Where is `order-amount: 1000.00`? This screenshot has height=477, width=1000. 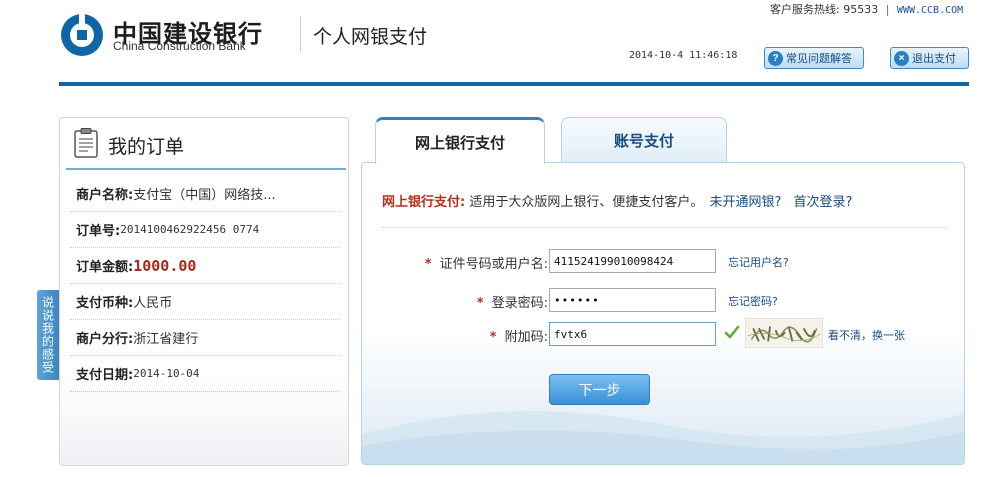
order-amount: 1000.00 is located at coordinates (165, 265).